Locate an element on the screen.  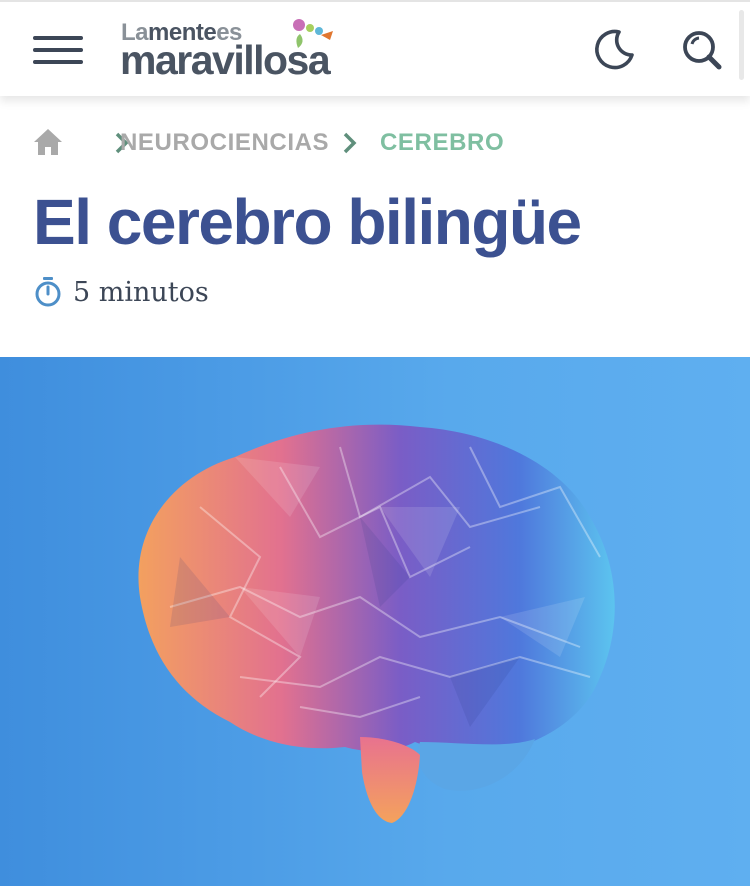
chevron-right-icon is located at coordinates (350, 143).